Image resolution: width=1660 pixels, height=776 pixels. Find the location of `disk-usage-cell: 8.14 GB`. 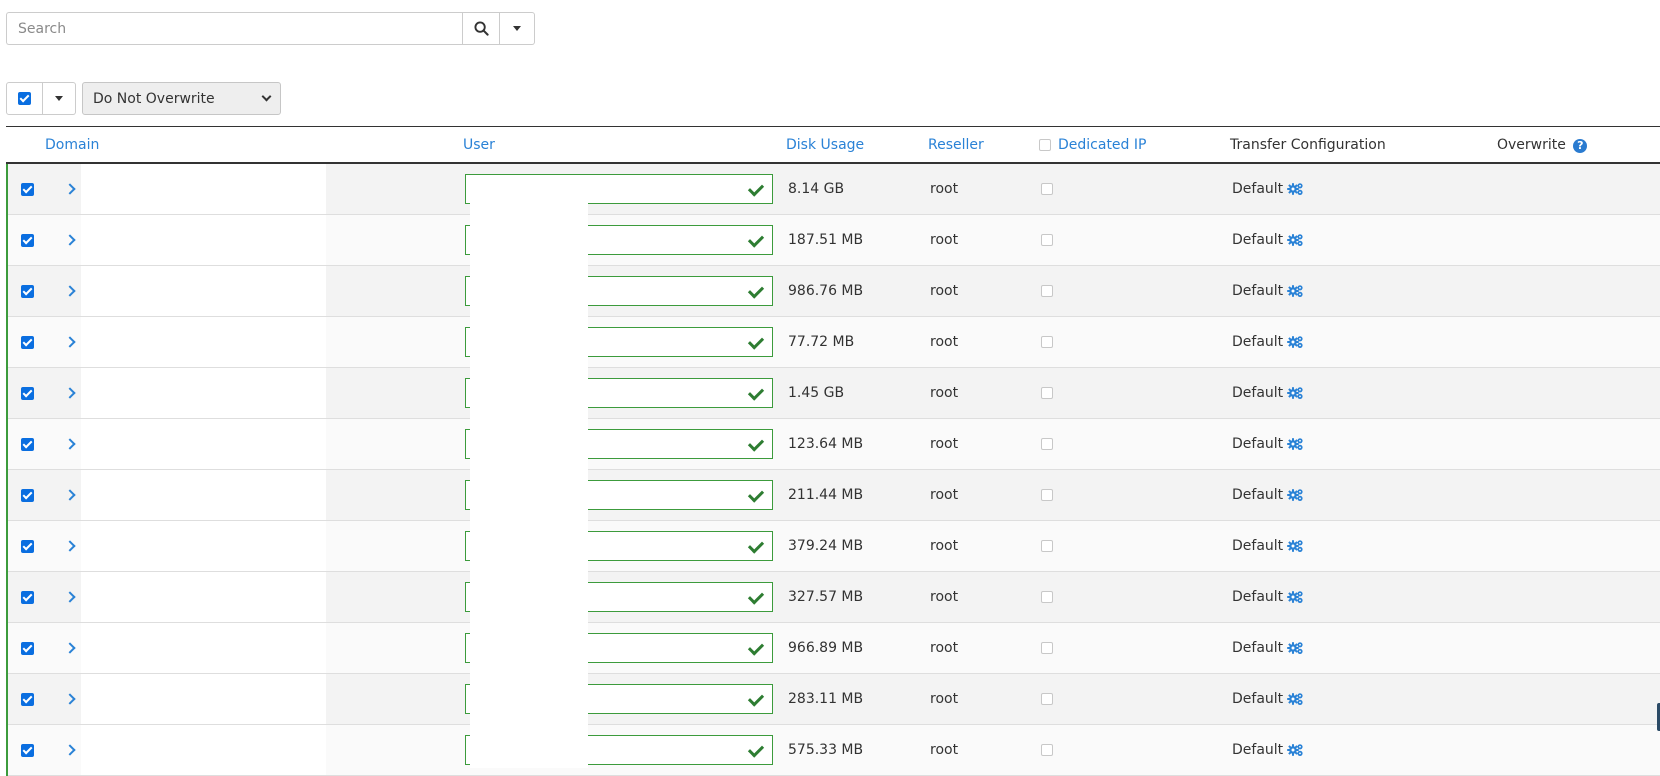

disk-usage-cell: 8.14 GB is located at coordinates (816, 189).